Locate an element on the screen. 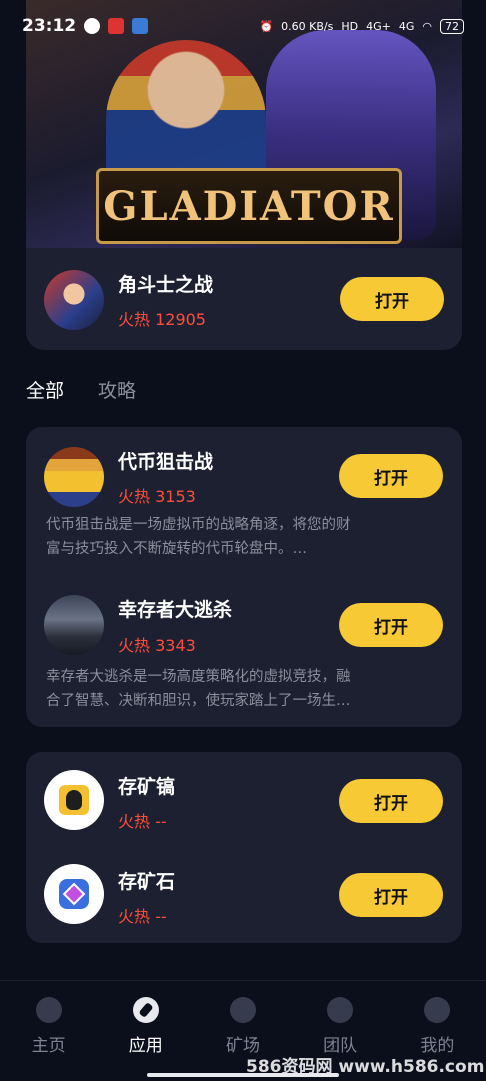  app-name: 存矿石 is located at coordinates (147, 882).